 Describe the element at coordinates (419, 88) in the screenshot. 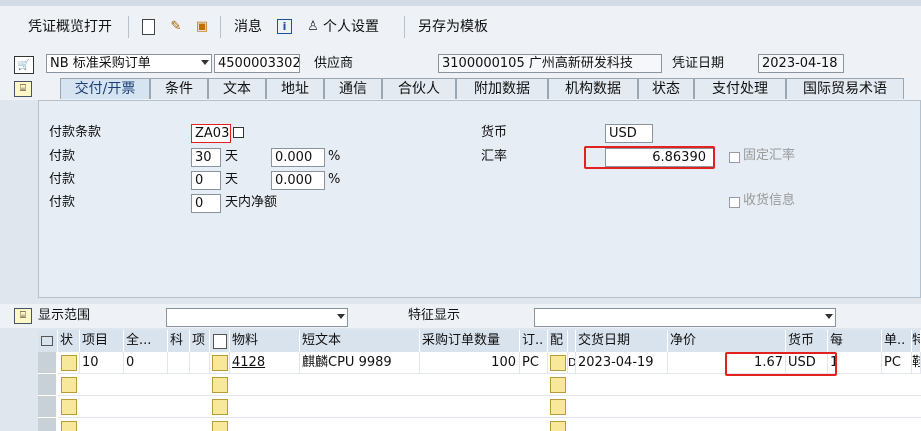

I see `tab-partners: 合伙人` at that location.